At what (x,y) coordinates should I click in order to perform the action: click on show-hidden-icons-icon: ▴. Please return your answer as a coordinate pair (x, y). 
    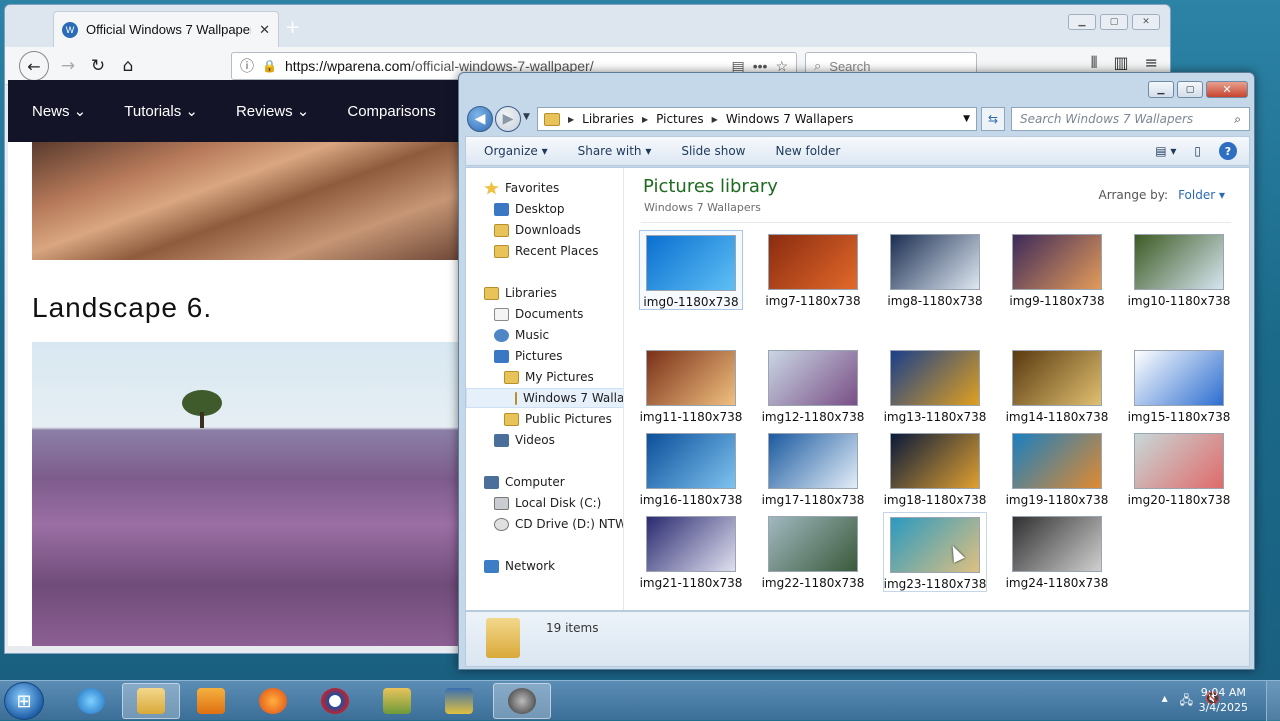
    Looking at the image, I should click on (1165, 701).